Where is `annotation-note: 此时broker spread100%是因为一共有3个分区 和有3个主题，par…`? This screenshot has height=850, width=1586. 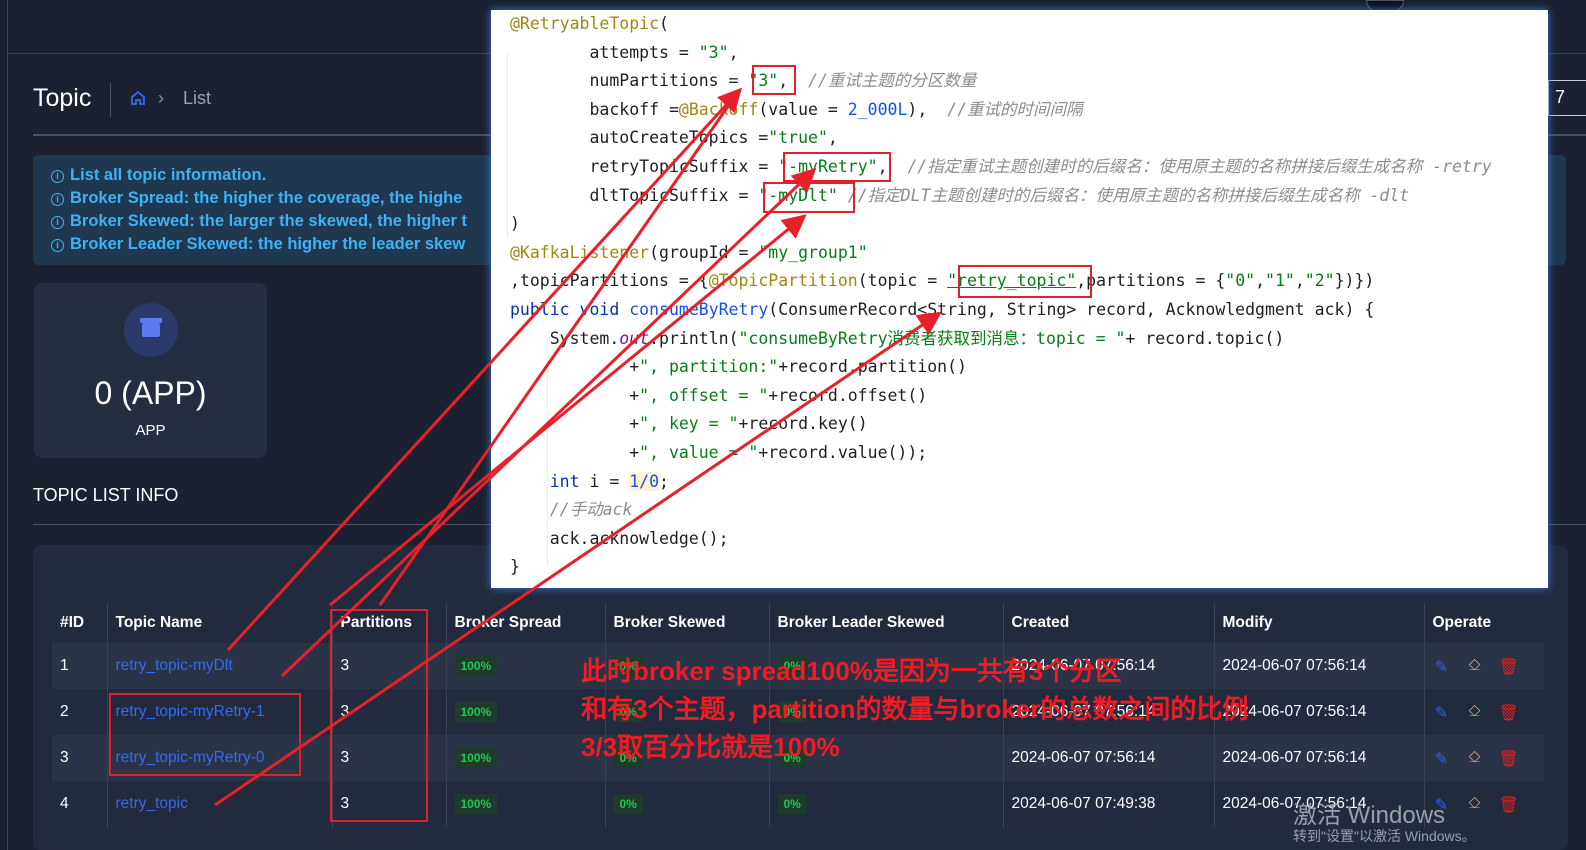
annotation-note: 此时broker spread100%是因为一共有3个分区 和有3个主题，par… is located at coordinates (914, 709).